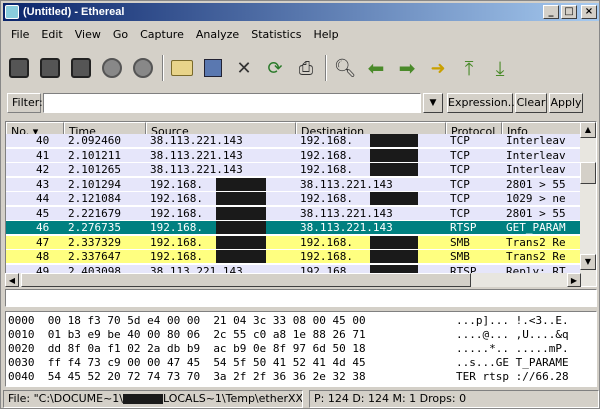 The height and width of the screenshot is (409, 600). I want to click on open-button, so click(182, 68).